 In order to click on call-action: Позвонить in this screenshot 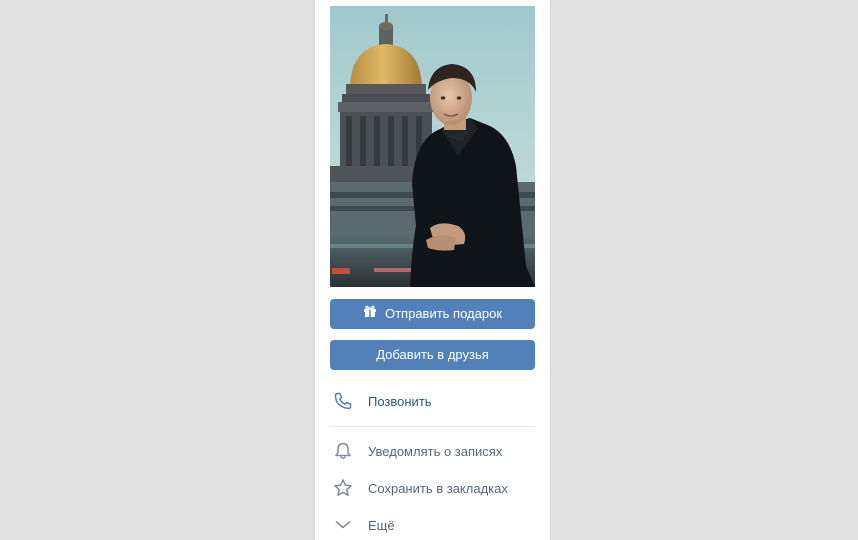, I will do `click(432, 401)`.